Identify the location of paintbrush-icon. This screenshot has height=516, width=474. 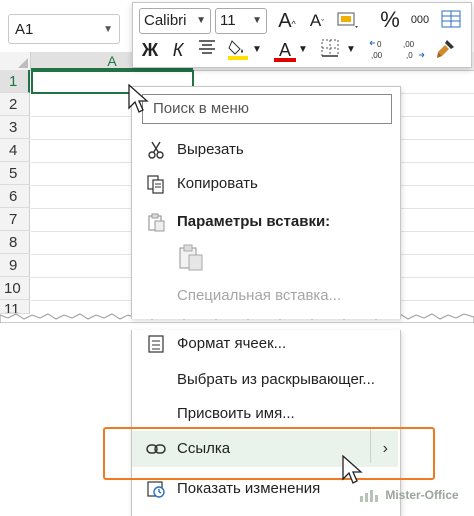
(445, 49).